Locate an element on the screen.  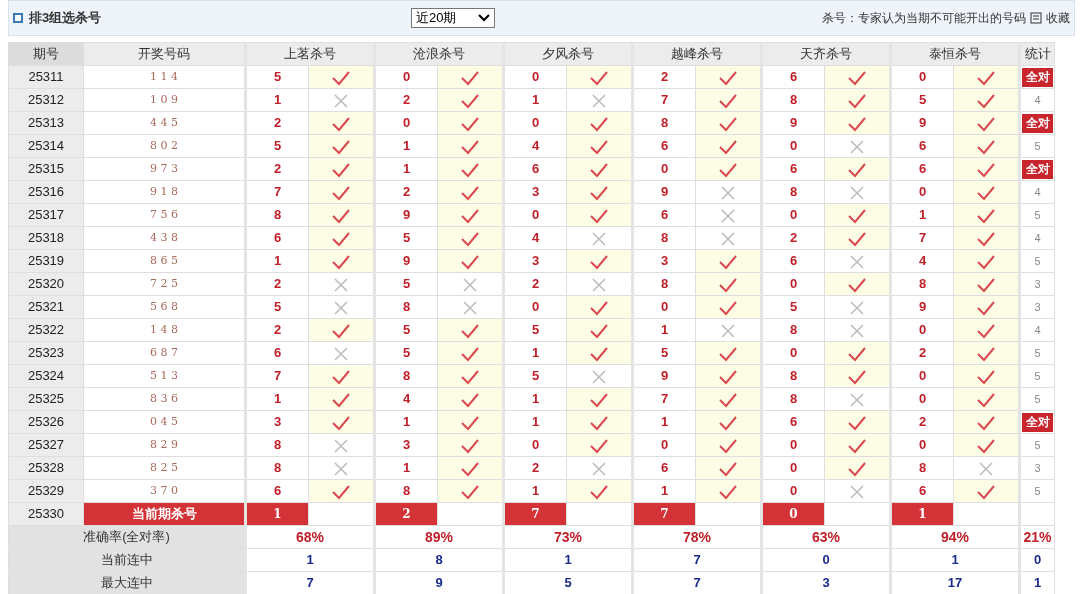
issue-cell: 25321 is located at coordinates (46, 307).